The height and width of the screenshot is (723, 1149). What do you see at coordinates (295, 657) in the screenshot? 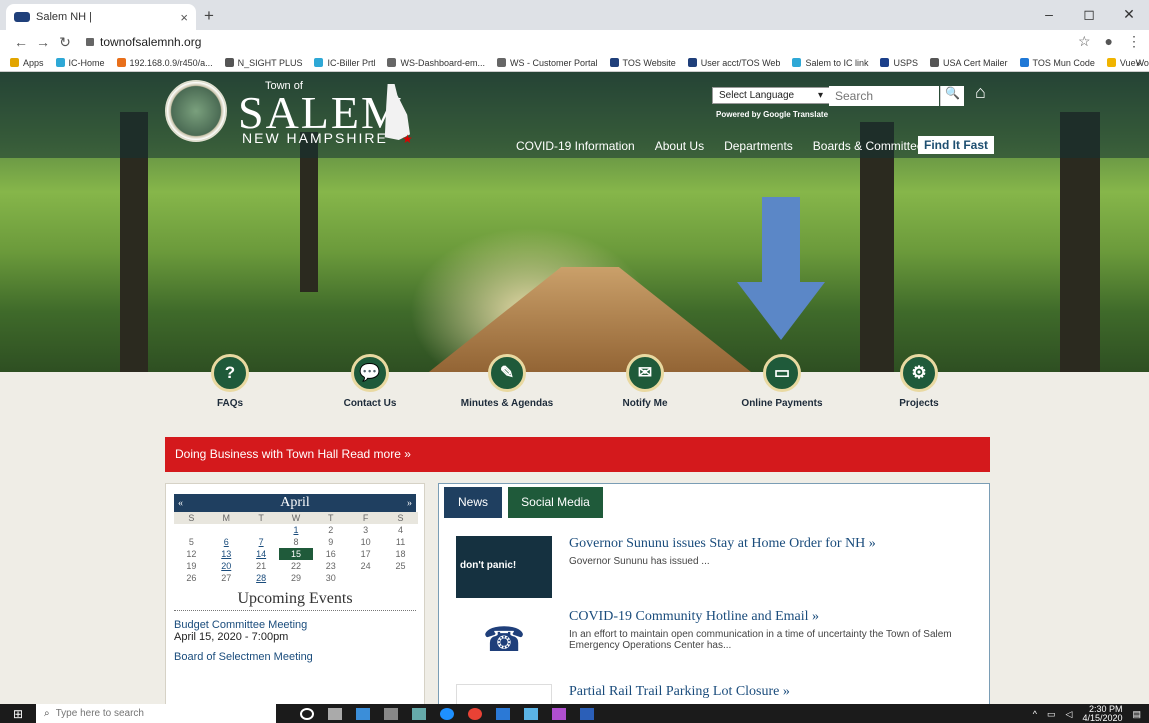
I see `event-link: Board of Selectmen Meeting` at bounding box center [295, 657].